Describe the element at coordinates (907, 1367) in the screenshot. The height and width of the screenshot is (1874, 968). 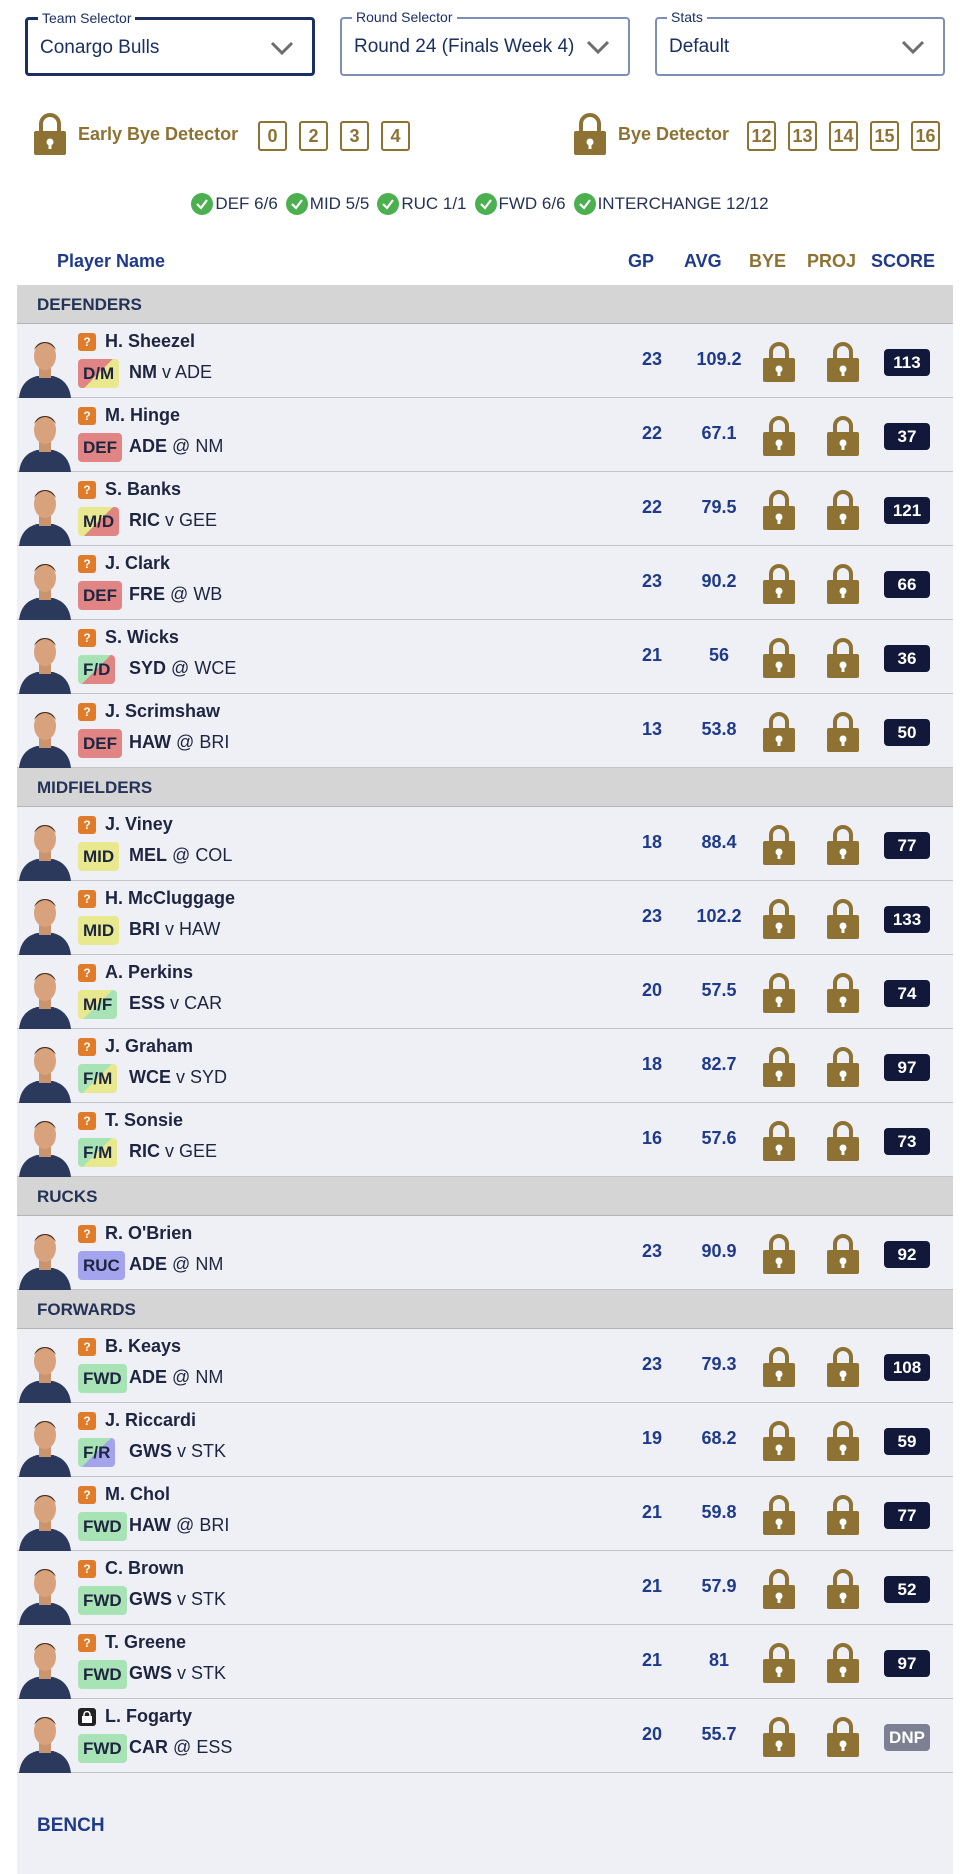
I see `score-badge: 108` at that location.